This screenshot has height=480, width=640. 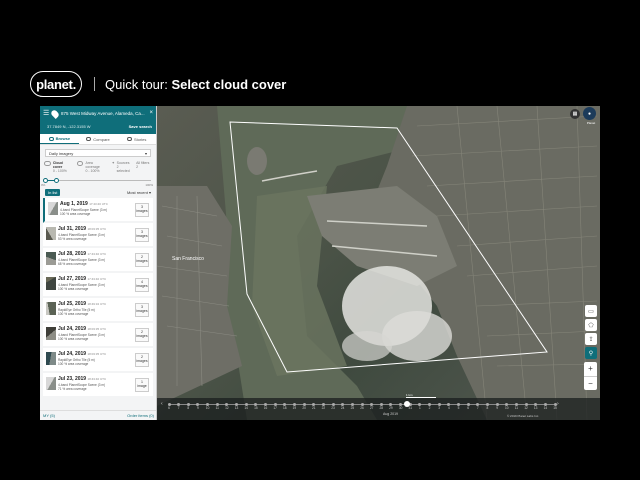 I want to click on timeline-day-label: 30, so click(x=401, y=408).